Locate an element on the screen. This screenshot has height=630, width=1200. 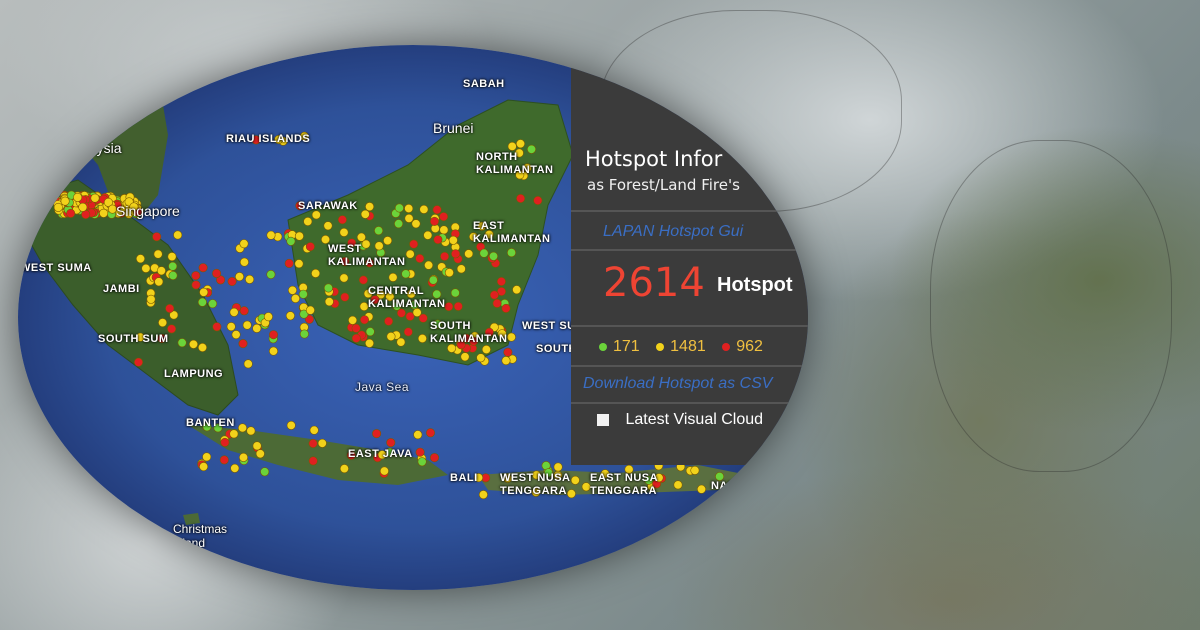
visual-cloud-toggle: Latest Visual Cloud is located at coordinates (680, 420).